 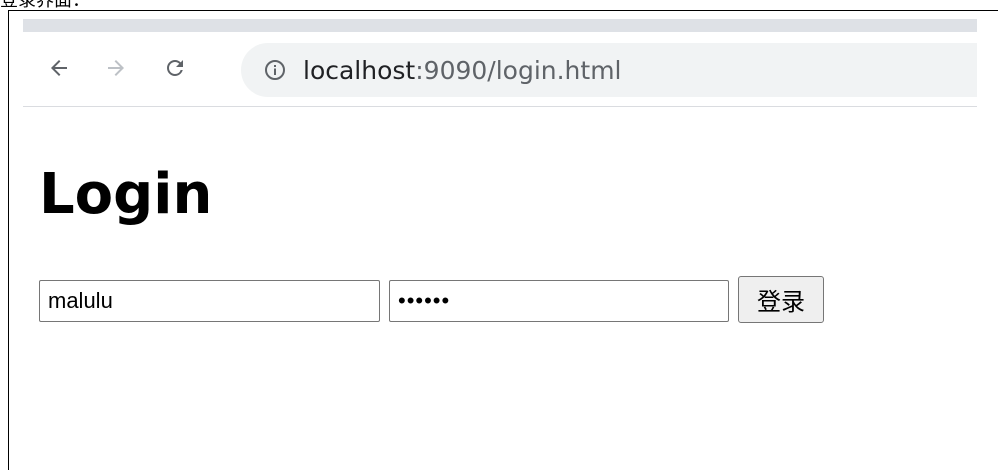 I want to click on browser-tab-strip, so click(x=500, y=25).